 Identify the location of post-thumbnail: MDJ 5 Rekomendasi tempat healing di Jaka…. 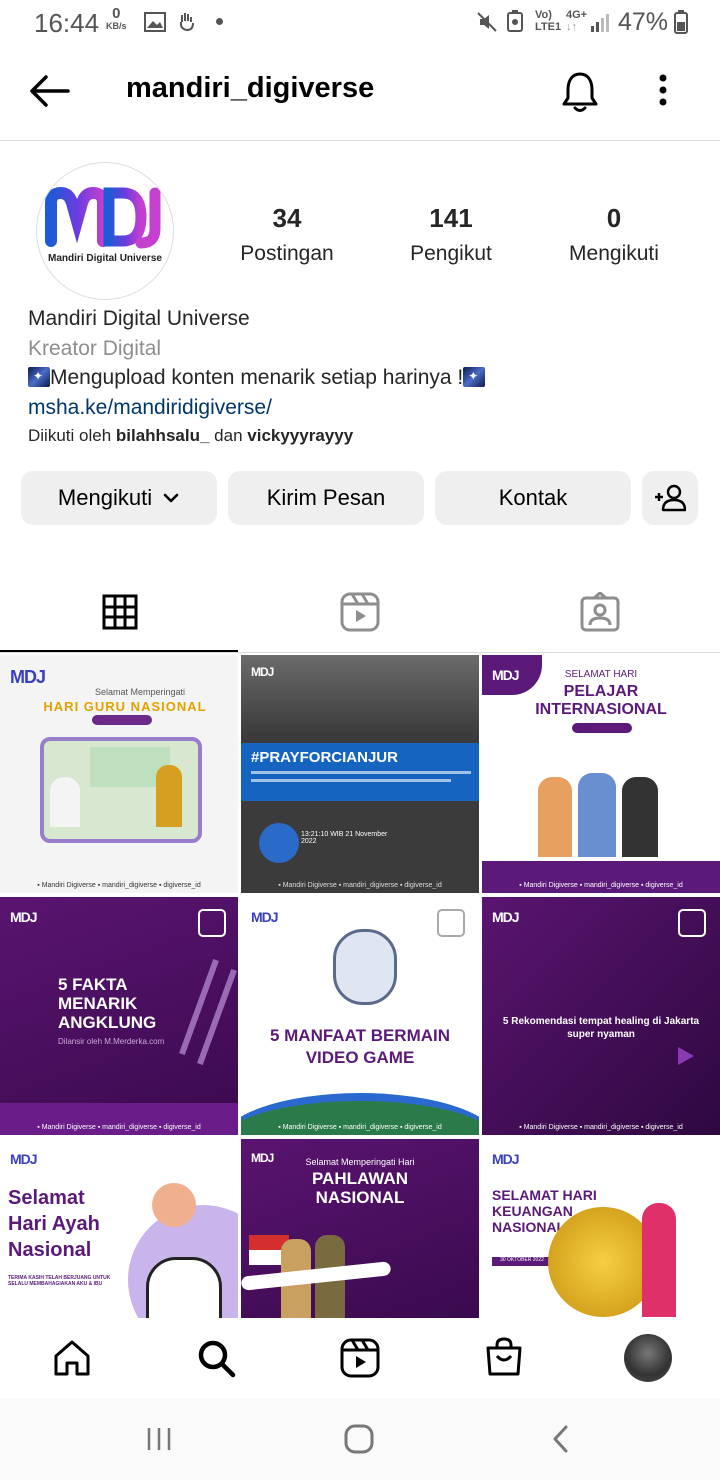
(601, 1016).